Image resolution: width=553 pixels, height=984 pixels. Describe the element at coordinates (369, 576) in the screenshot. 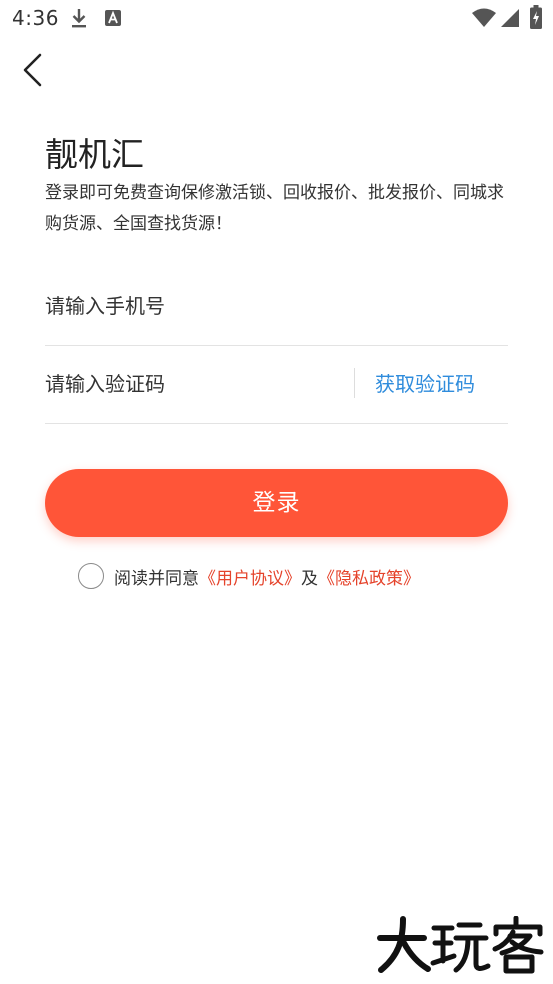

I see `privacy-policy-link: 《隐私政策》` at that location.